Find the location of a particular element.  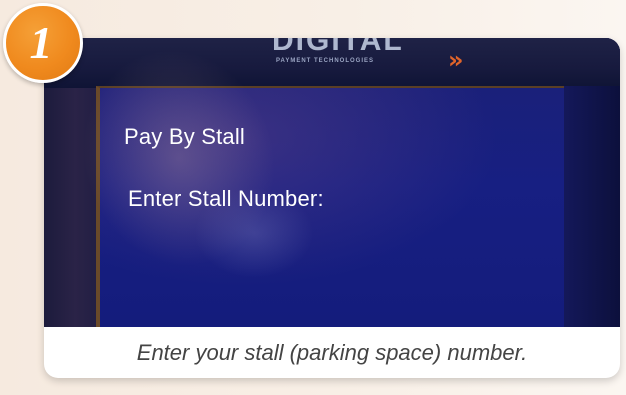

logo-arrow-icon: » is located at coordinates (456, 60).